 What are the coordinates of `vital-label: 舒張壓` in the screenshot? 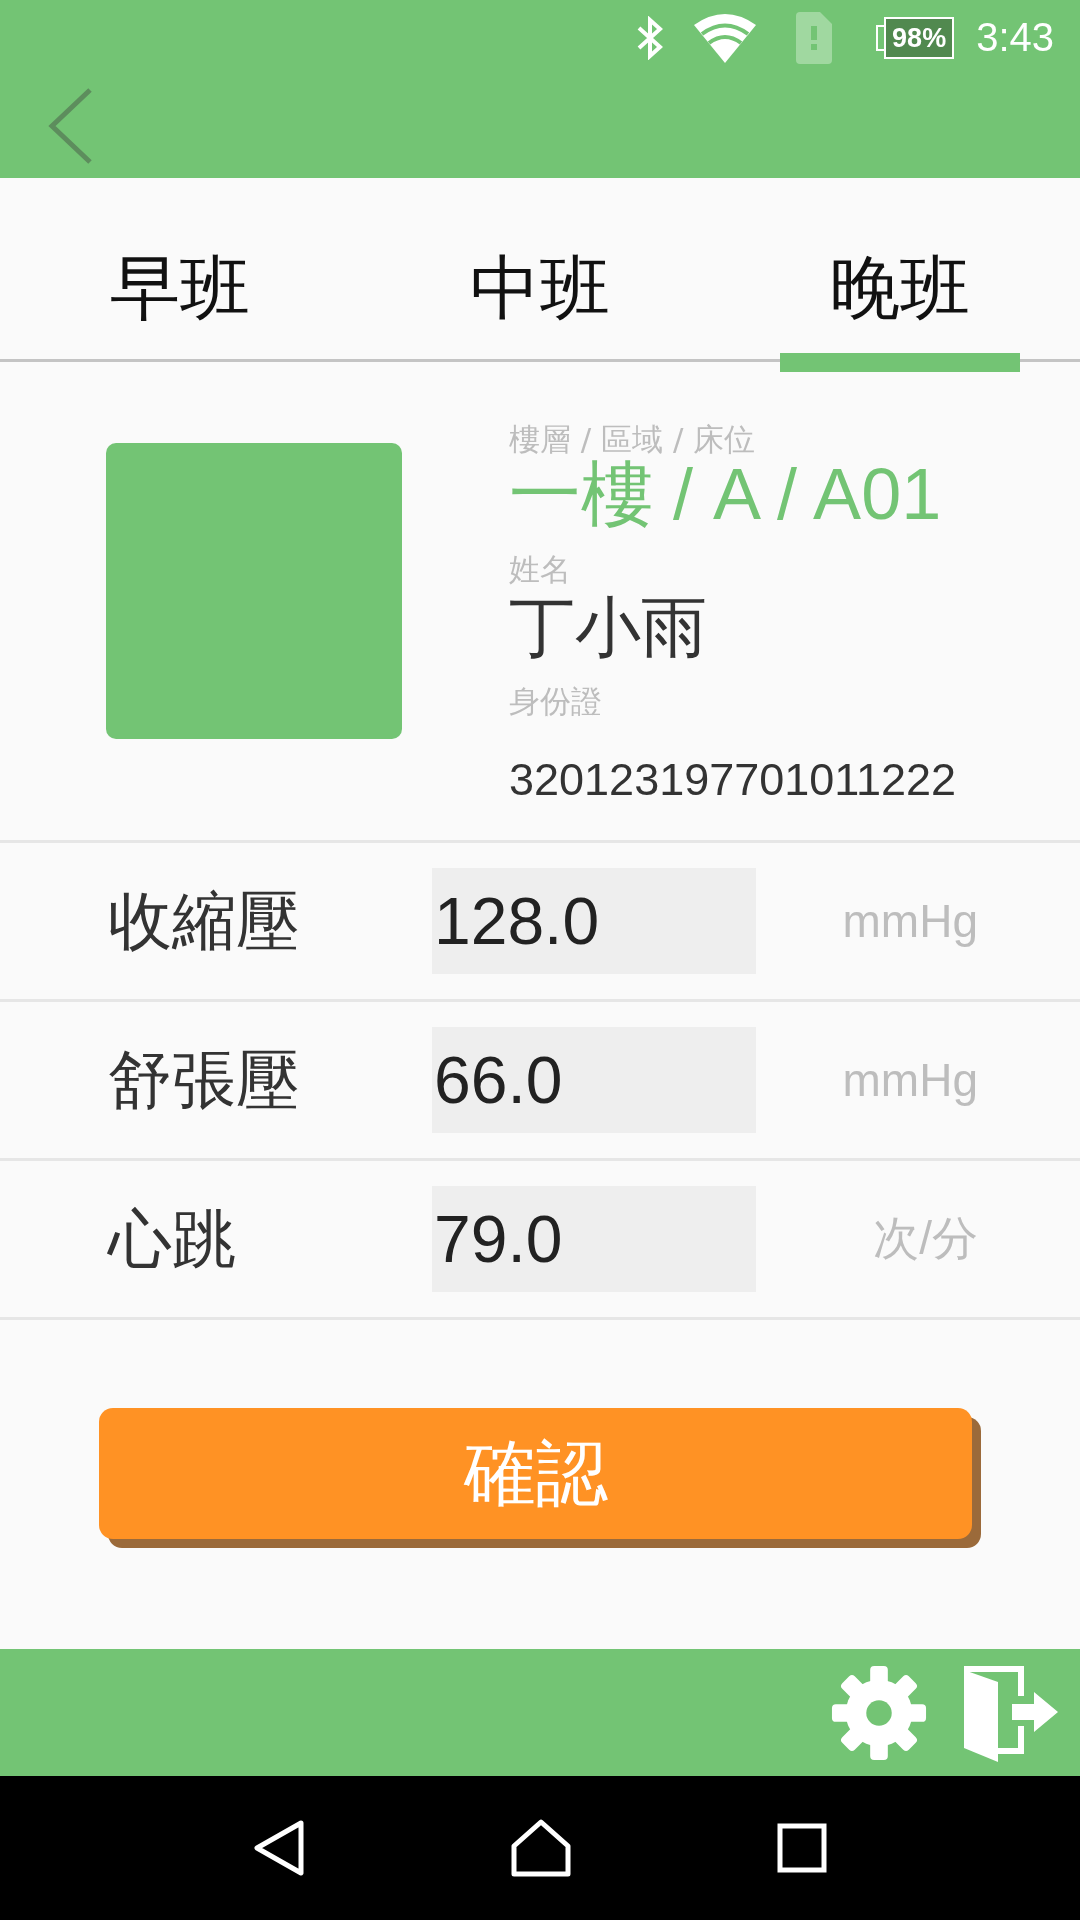 It's located at (204, 1080).